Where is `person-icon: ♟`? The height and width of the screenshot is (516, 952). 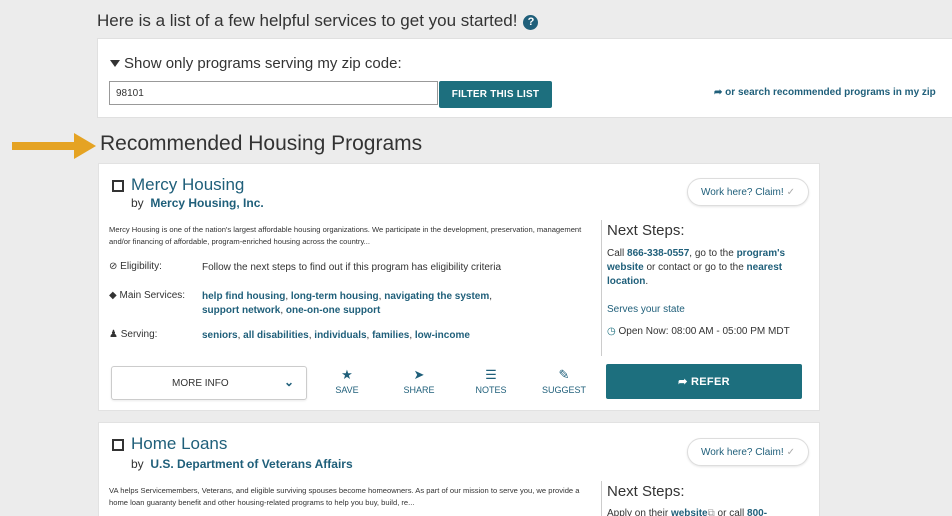 person-icon: ♟ is located at coordinates (113, 334).